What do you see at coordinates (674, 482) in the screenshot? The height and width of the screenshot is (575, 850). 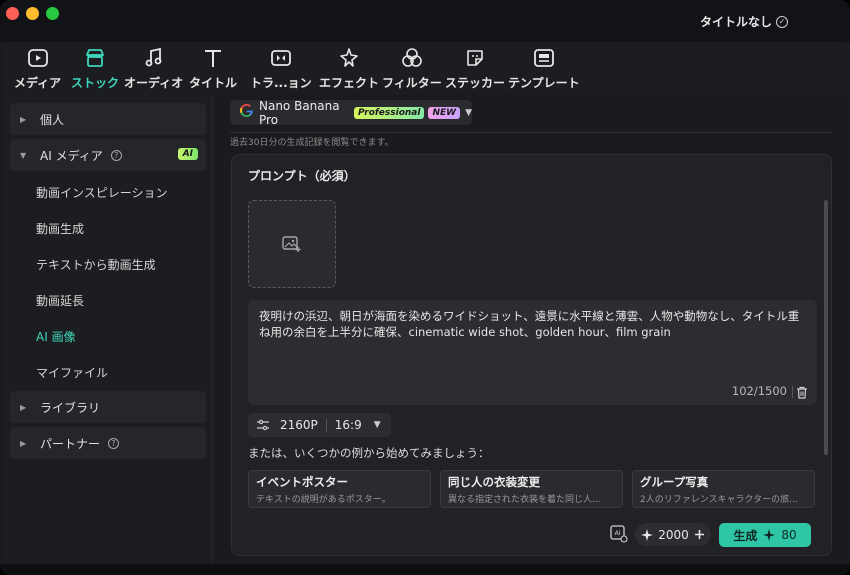 I see `example-title: グループ写真` at bounding box center [674, 482].